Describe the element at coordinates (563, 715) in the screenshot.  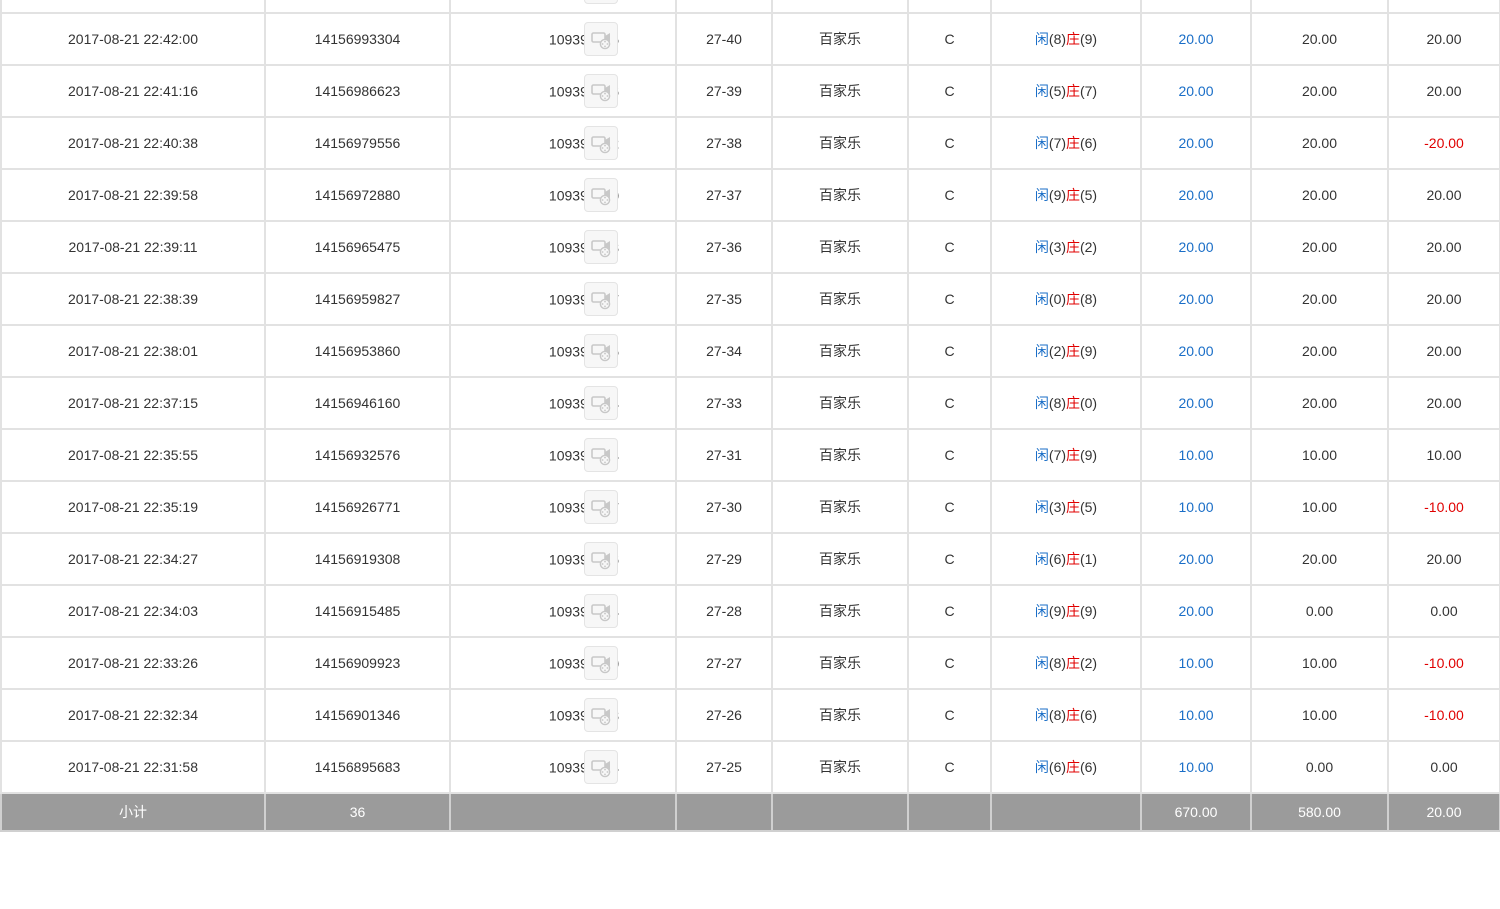
I see `round-id-cell: 109392998` at that location.